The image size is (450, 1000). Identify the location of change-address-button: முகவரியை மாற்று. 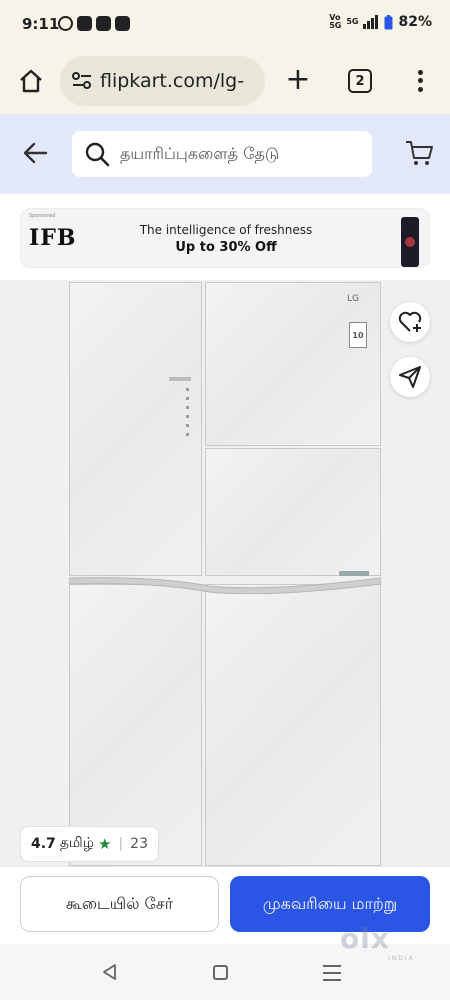
(330, 904).